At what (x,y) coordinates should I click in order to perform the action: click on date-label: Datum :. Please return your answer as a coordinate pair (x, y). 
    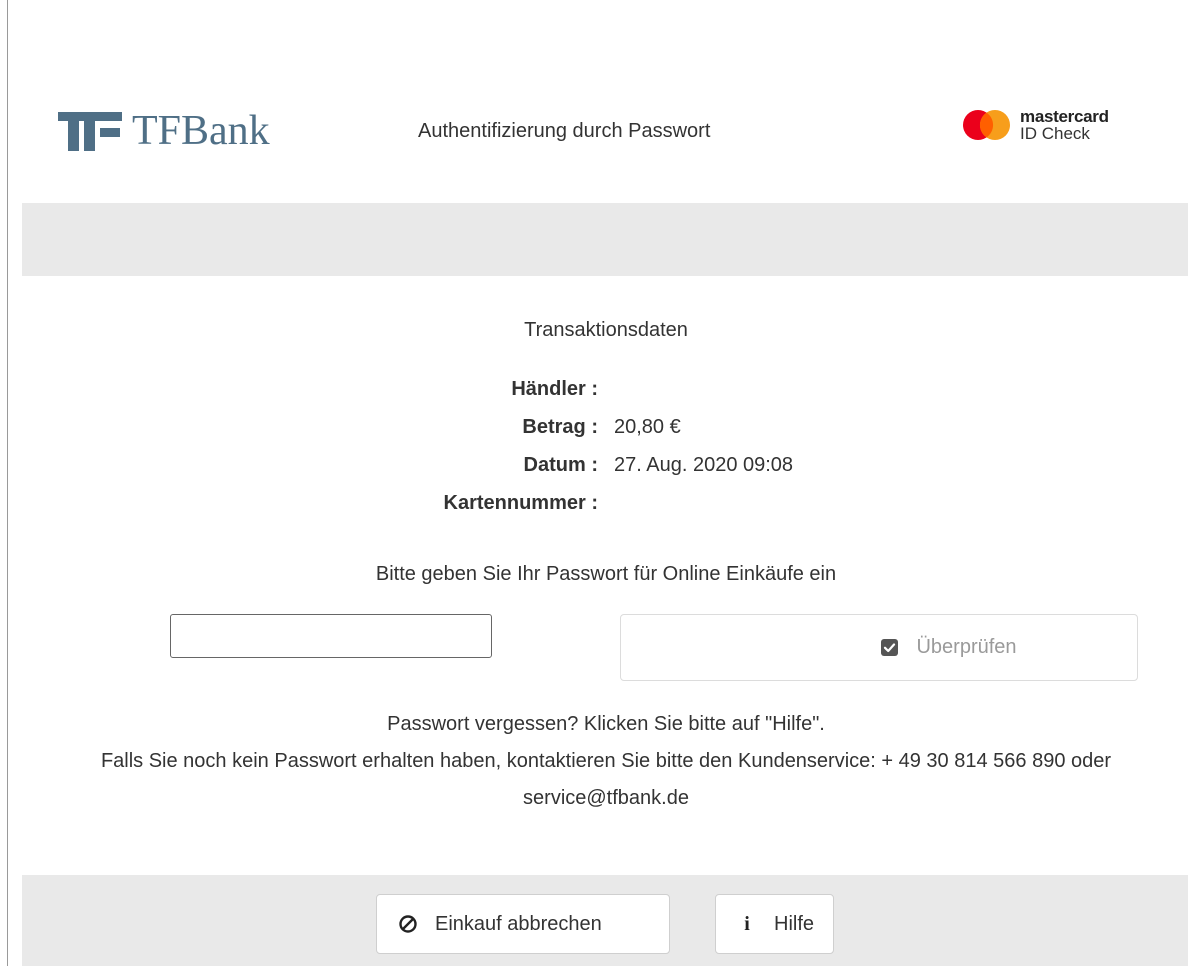
    Looking at the image, I should click on (560, 464).